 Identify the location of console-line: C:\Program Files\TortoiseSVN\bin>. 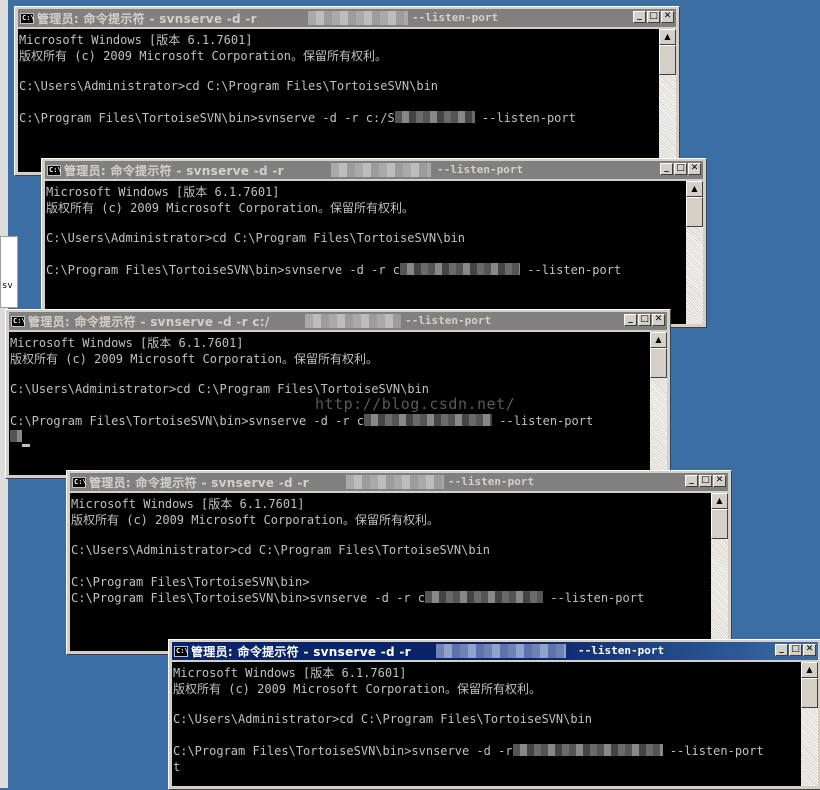
(190, 582).